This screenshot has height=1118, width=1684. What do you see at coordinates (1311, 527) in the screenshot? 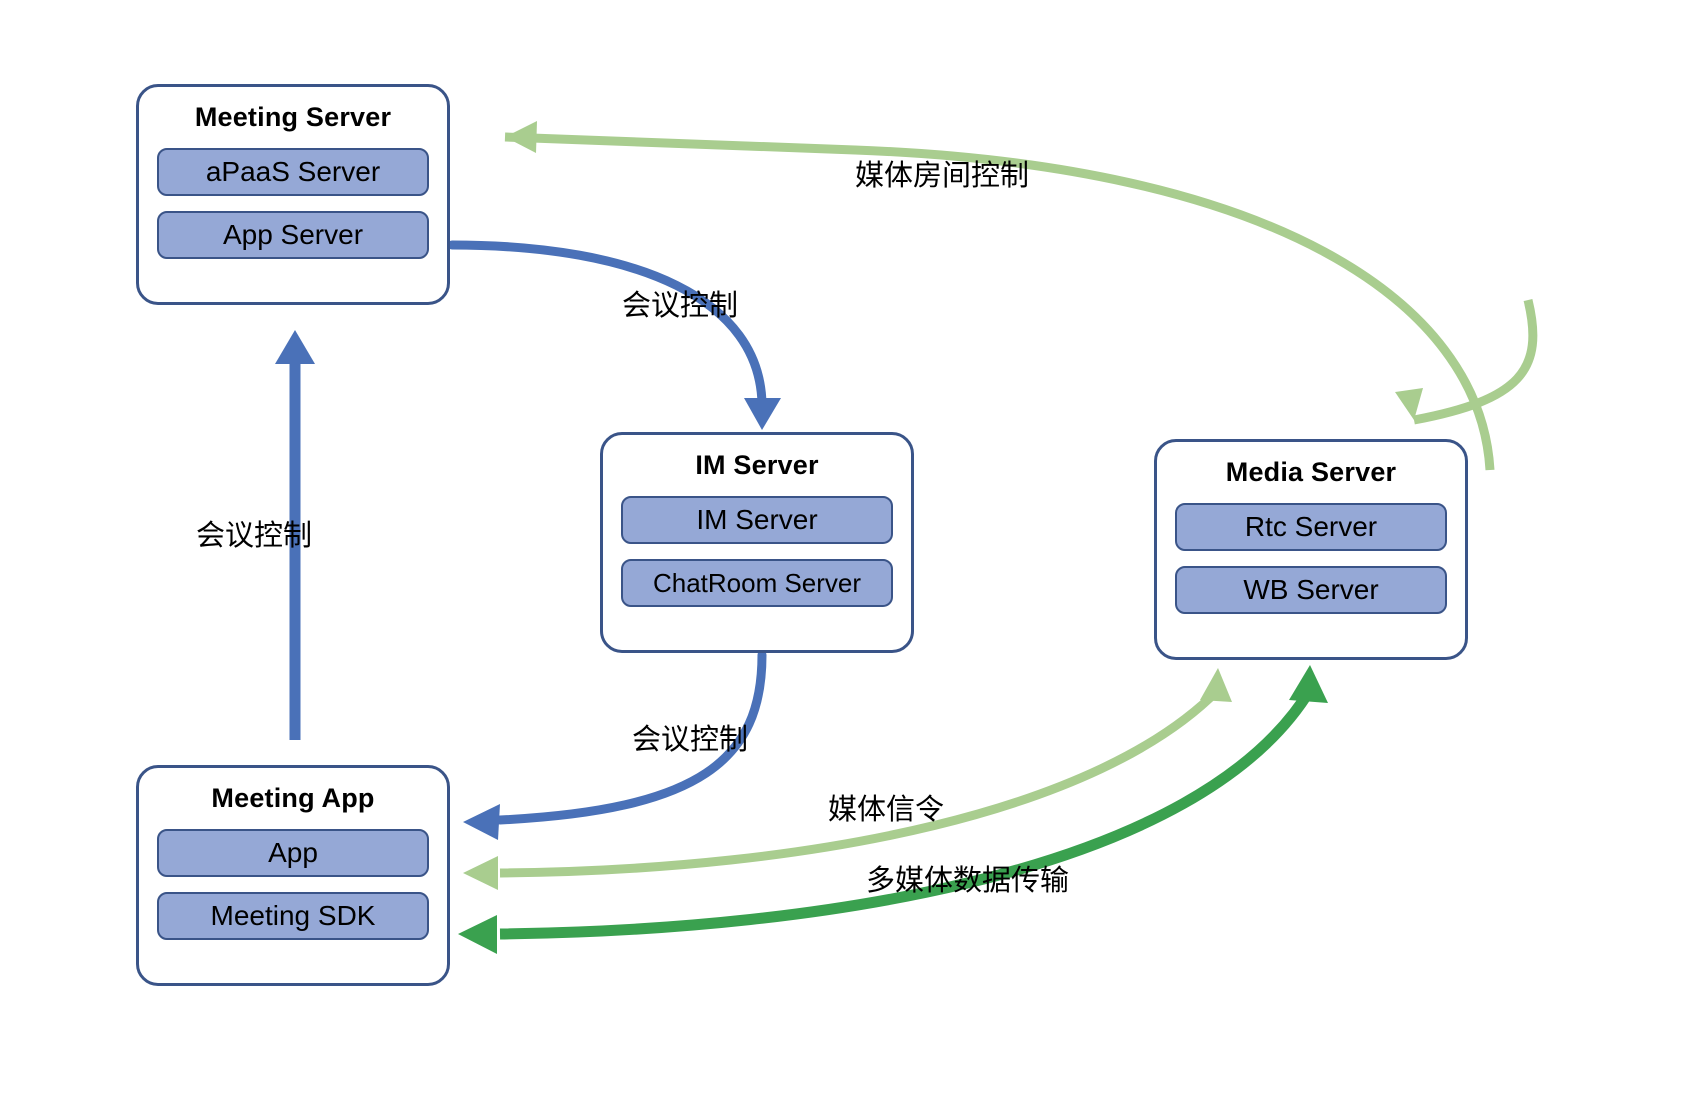
I see `sub-box-rtc-server: Rtc Server` at bounding box center [1311, 527].